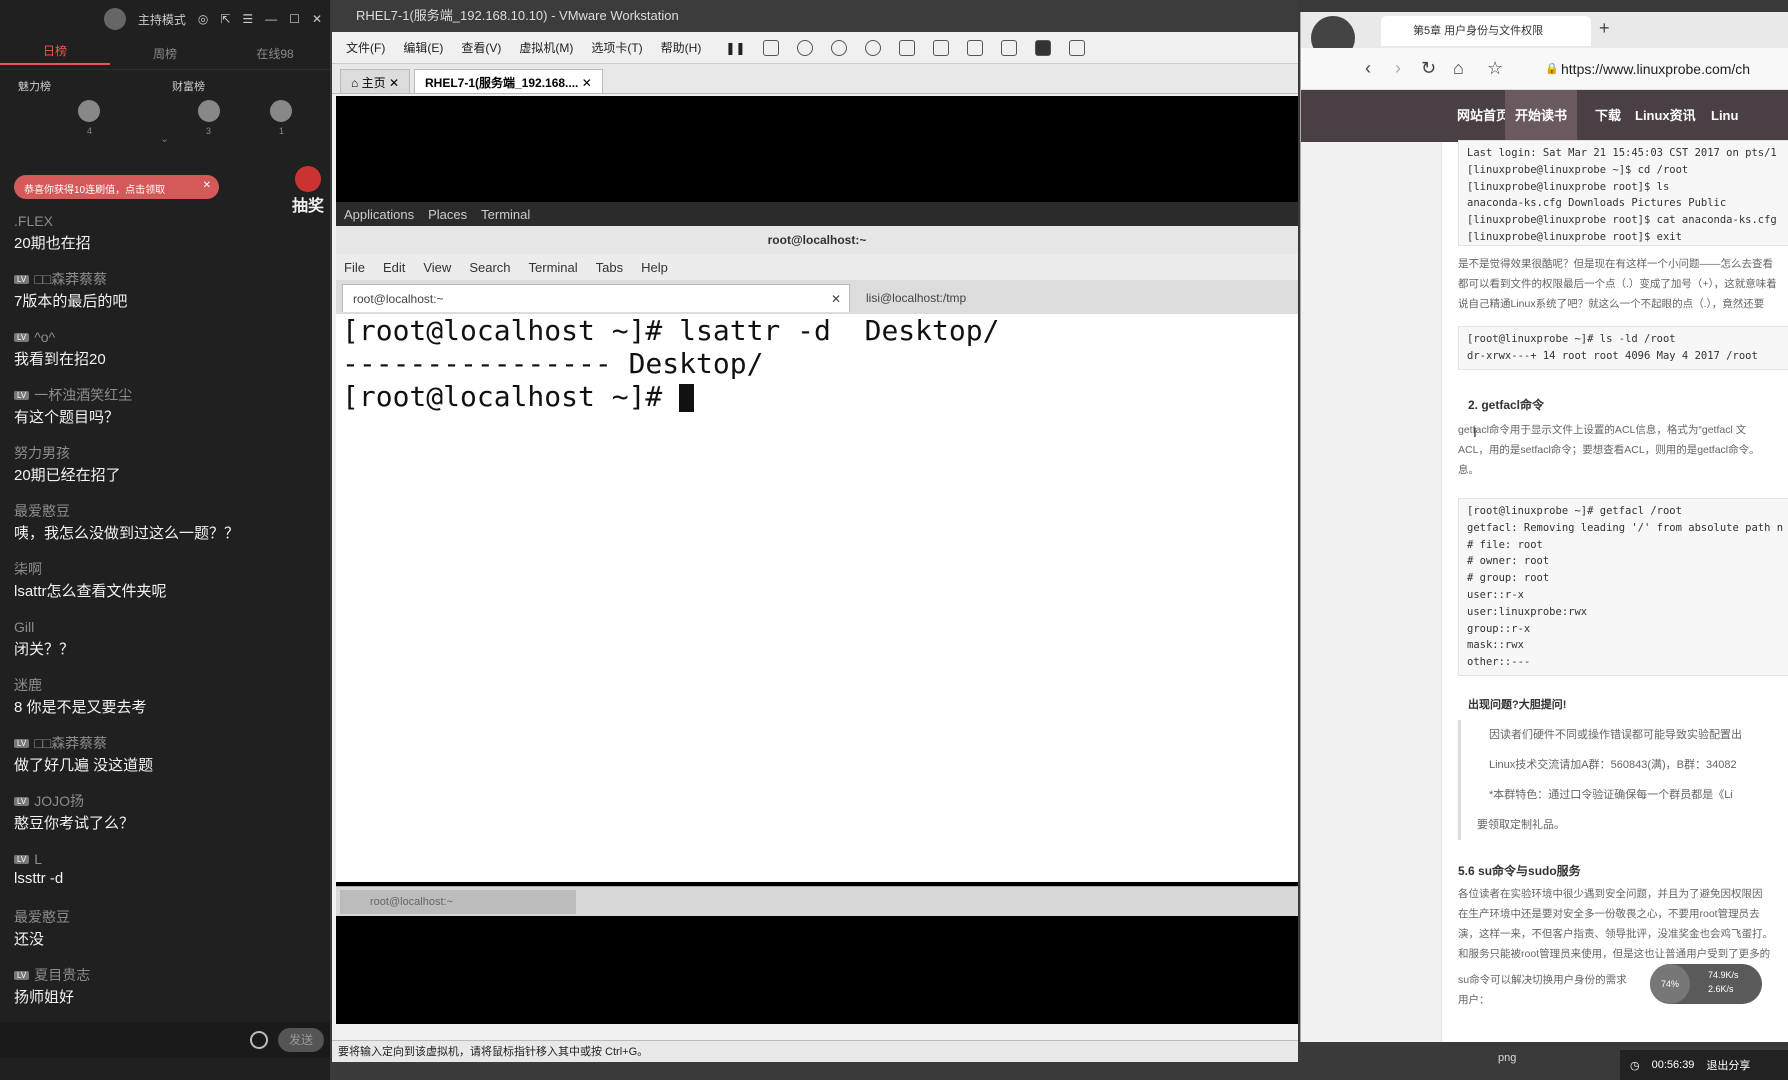 Image resolution: width=1788 pixels, height=1080 pixels. Describe the element at coordinates (596, 298) in the screenshot. I see `term-tab-root: root@localhost:~ ✕` at that location.